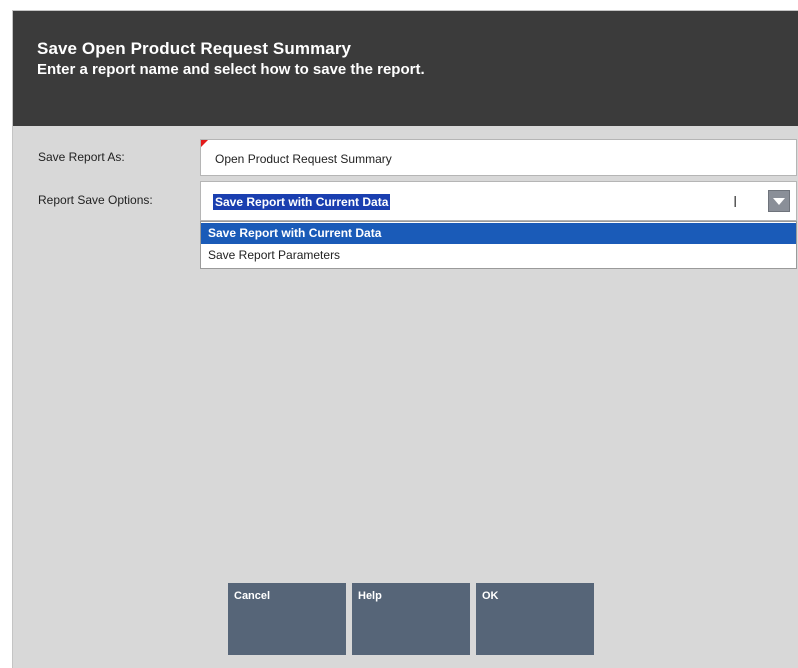  What do you see at coordinates (535, 619) in the screenshot?
I see `ok-button: OK` at bounding box center [535, 619].